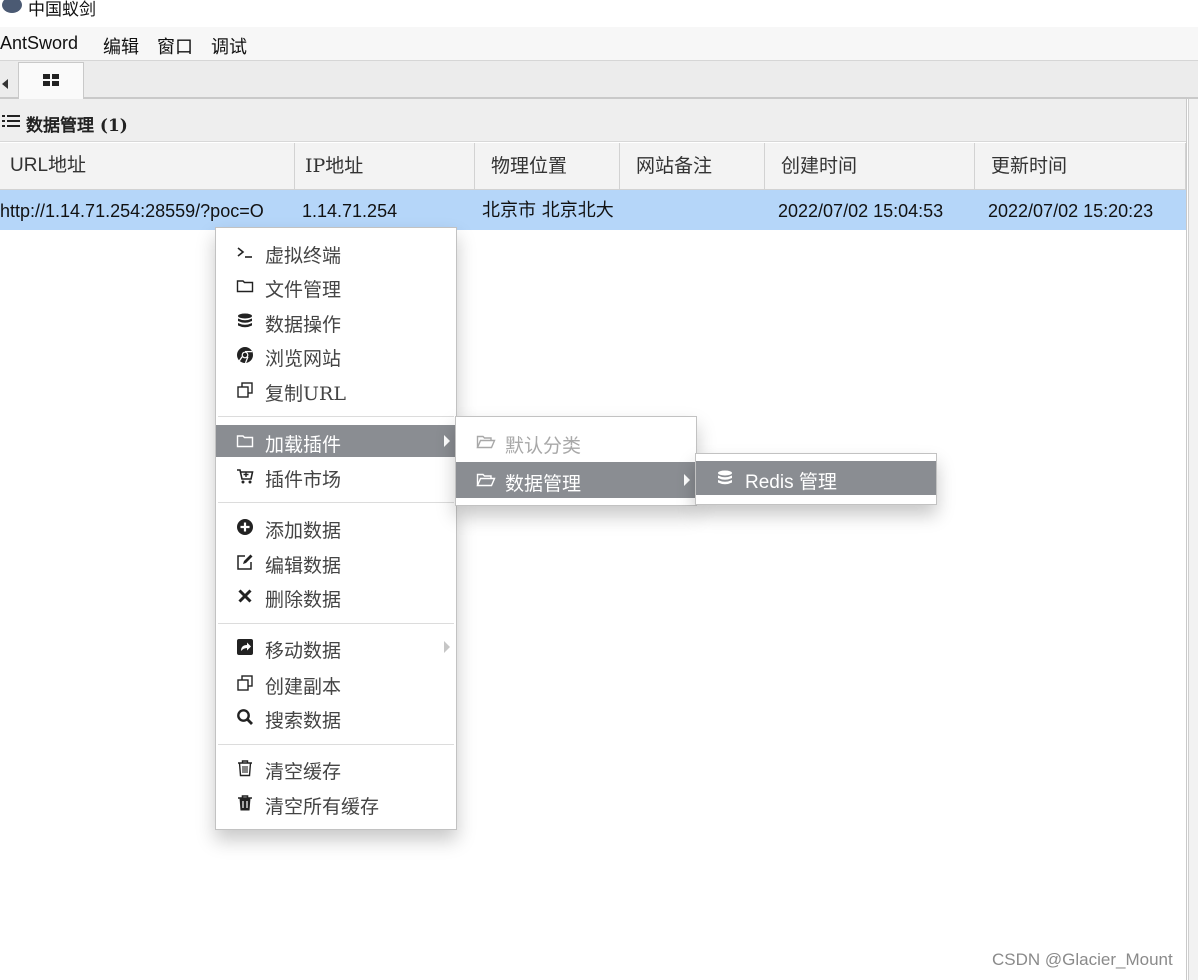 The image size is (1198, 980). What do you see at coordinates (543, 446) in the screenshot?
I see `menu-item-label: 默认分类` at bounding box center [543, 446].